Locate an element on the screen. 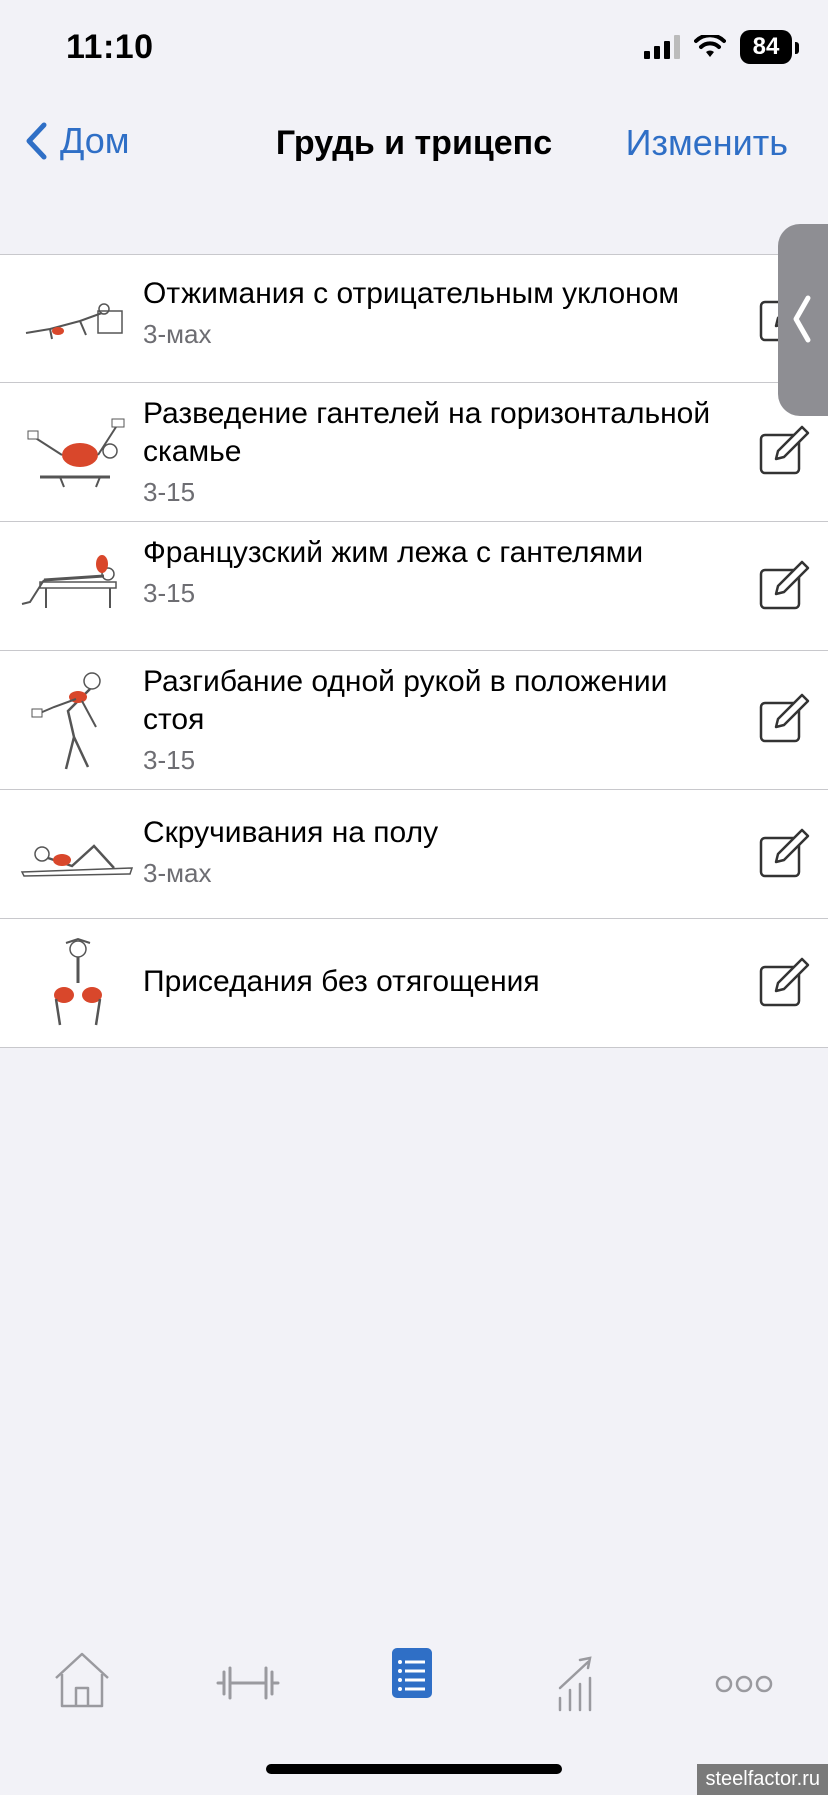 This screenshot has height=1795, width=828. exercise-row: Скручивания на полу 3-мах is located at coordinates (414, 854).